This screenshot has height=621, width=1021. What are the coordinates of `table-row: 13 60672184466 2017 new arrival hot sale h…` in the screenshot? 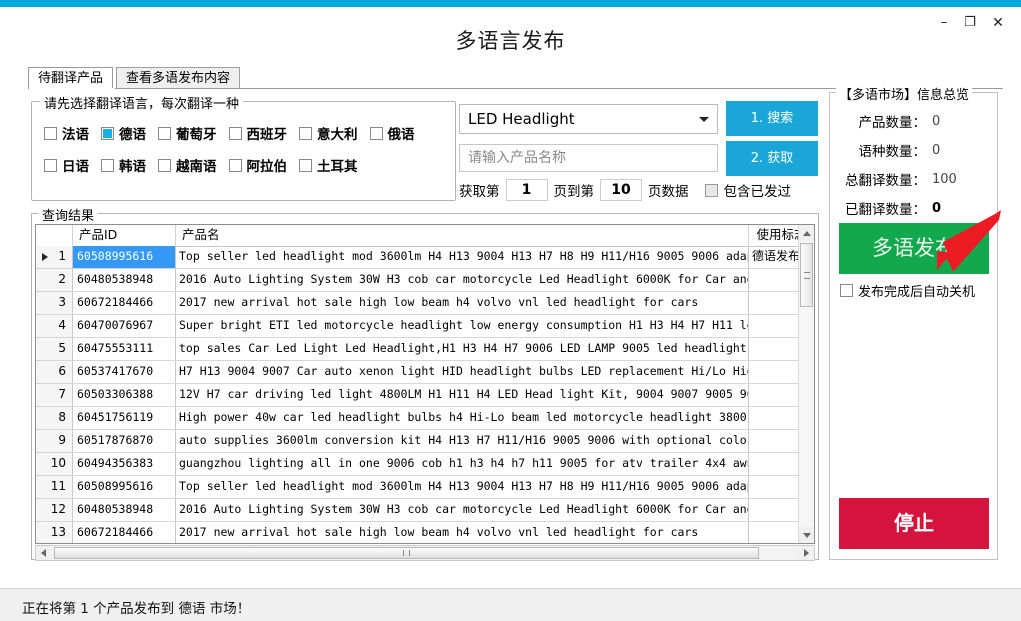 It's located at (425, 532).